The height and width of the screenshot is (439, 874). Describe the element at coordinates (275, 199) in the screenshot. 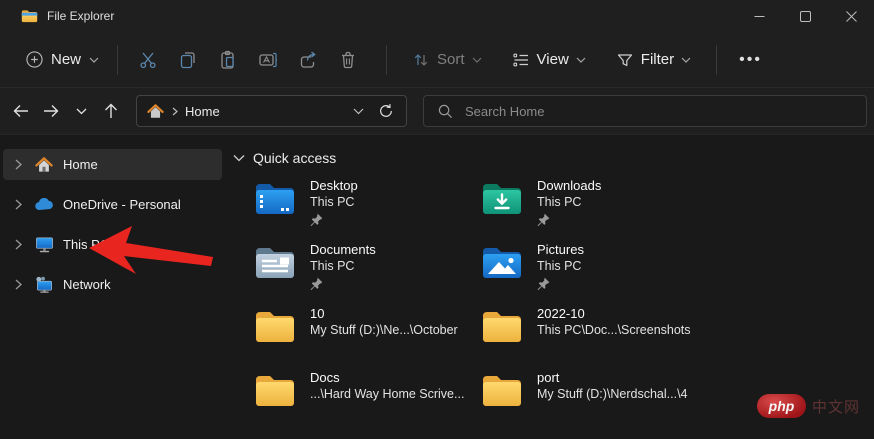

I see `desktop-folder-icon` at that location.